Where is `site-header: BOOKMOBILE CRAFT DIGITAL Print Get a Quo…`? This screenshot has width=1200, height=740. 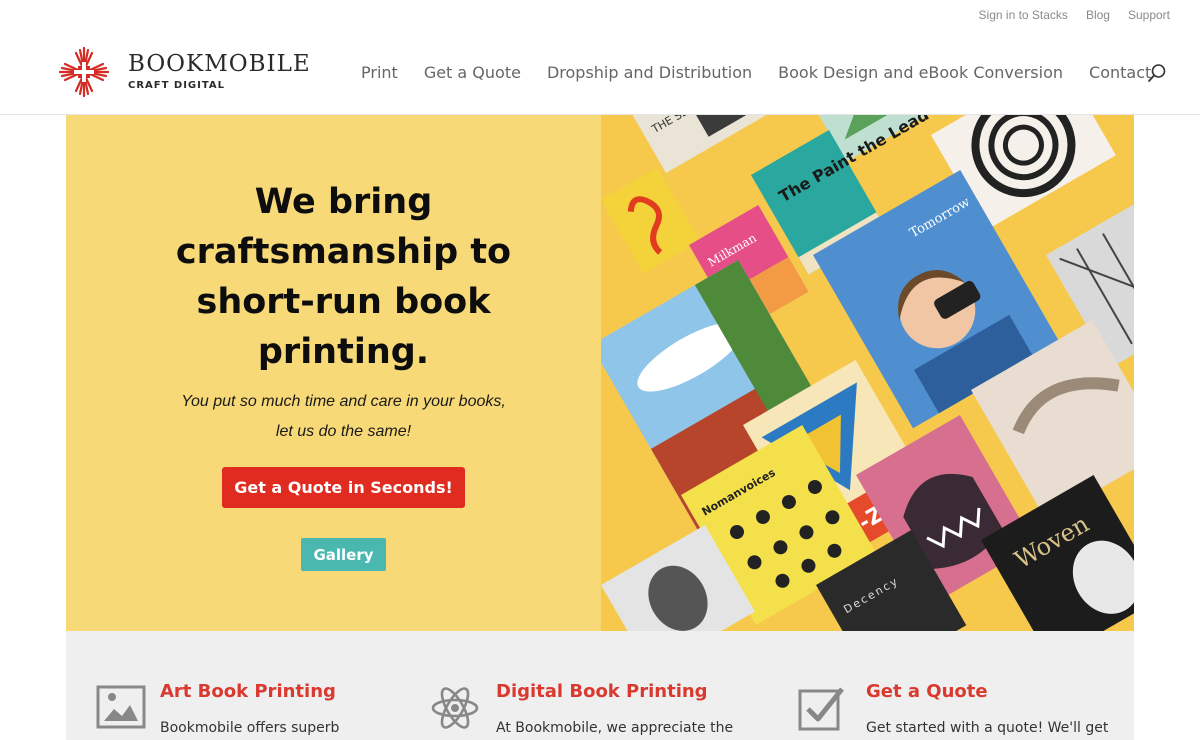
site-header: BOOKMOBILE CRAFT DIGITAL Print Get a Quo… is located at coordinates (600, 72).